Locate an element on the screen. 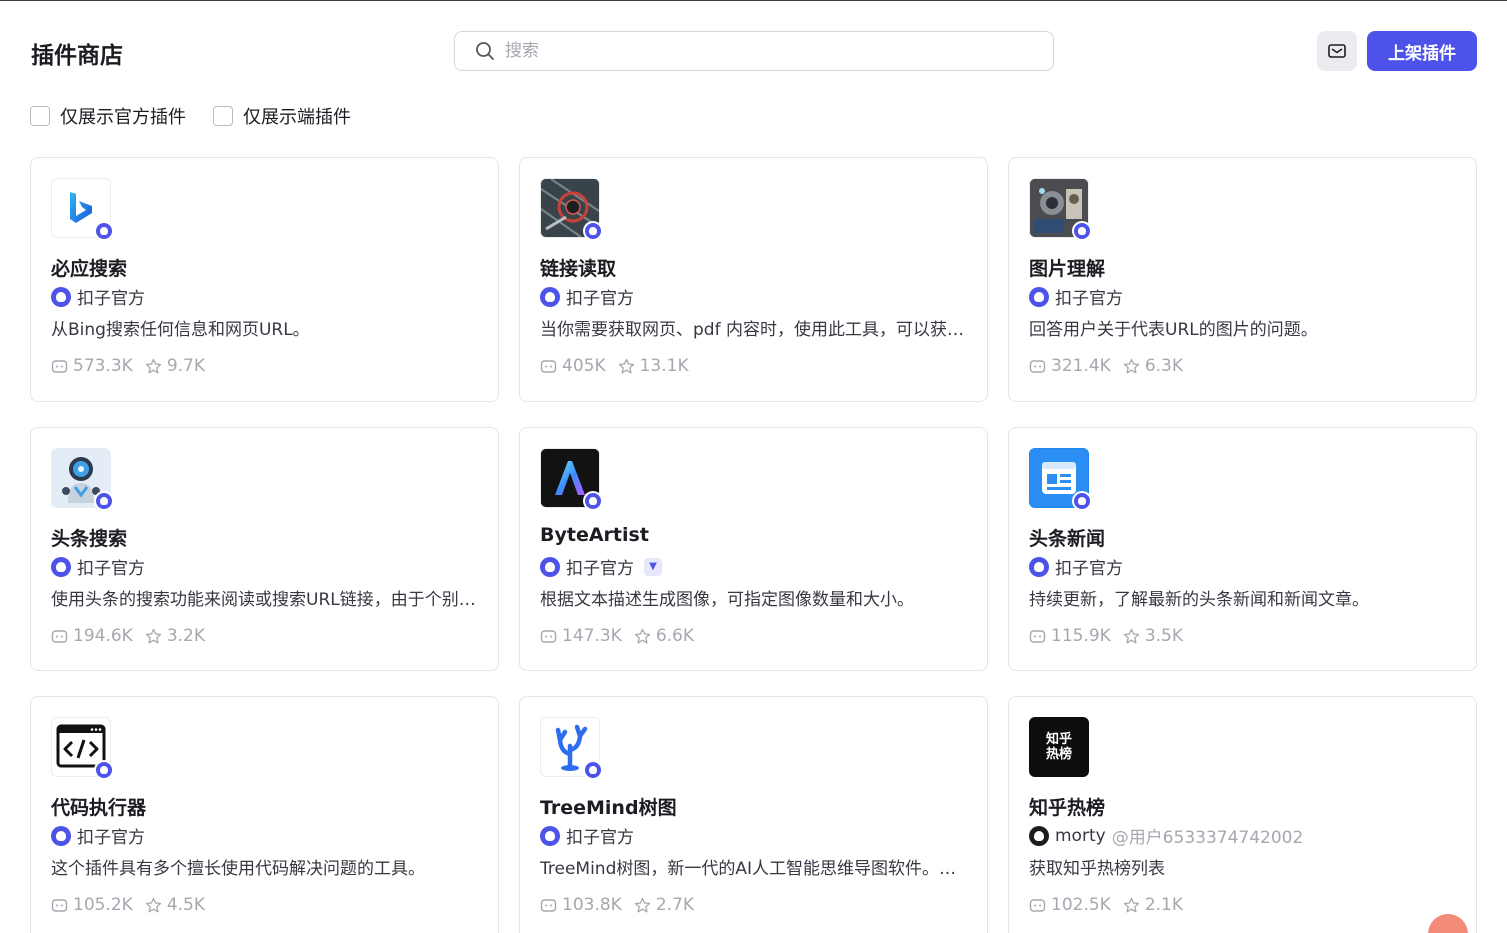 The height and width of the screenshot is (933, 1507). filter-endpoint-only: 仅展示端插件 is located at coordinates (282, 116).